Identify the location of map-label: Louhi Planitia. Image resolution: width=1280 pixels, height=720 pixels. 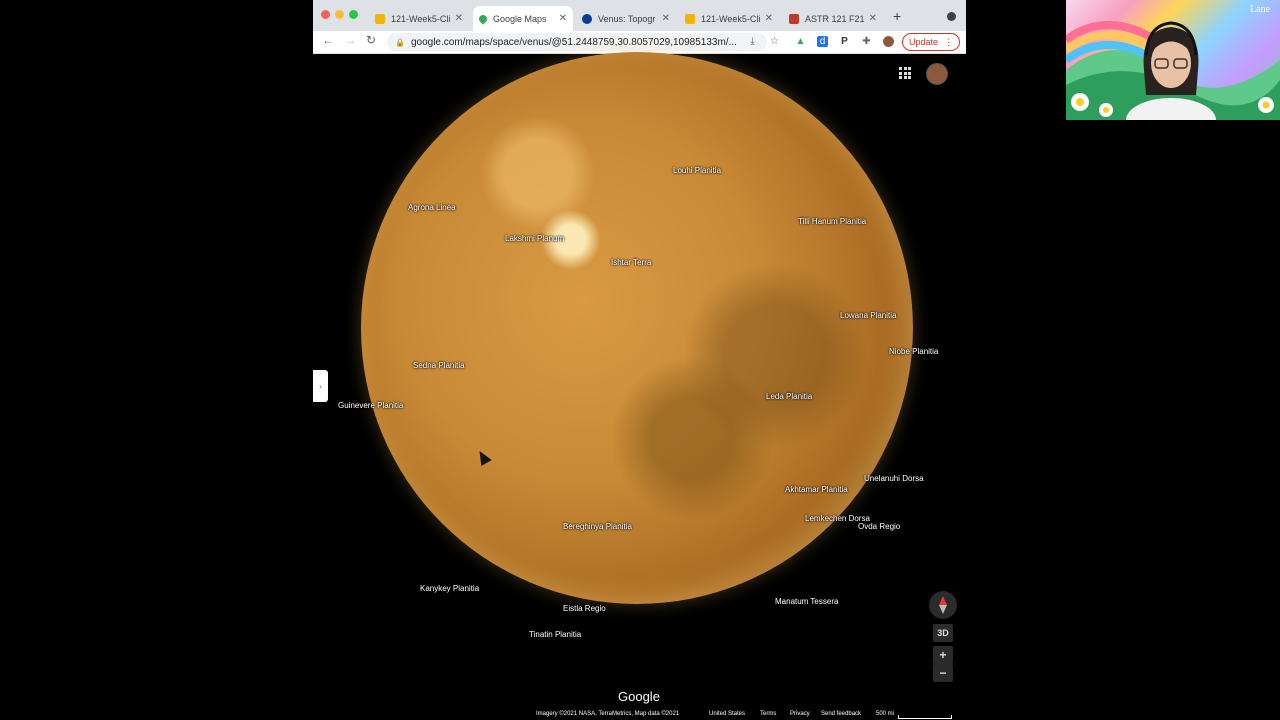
(697, 170).